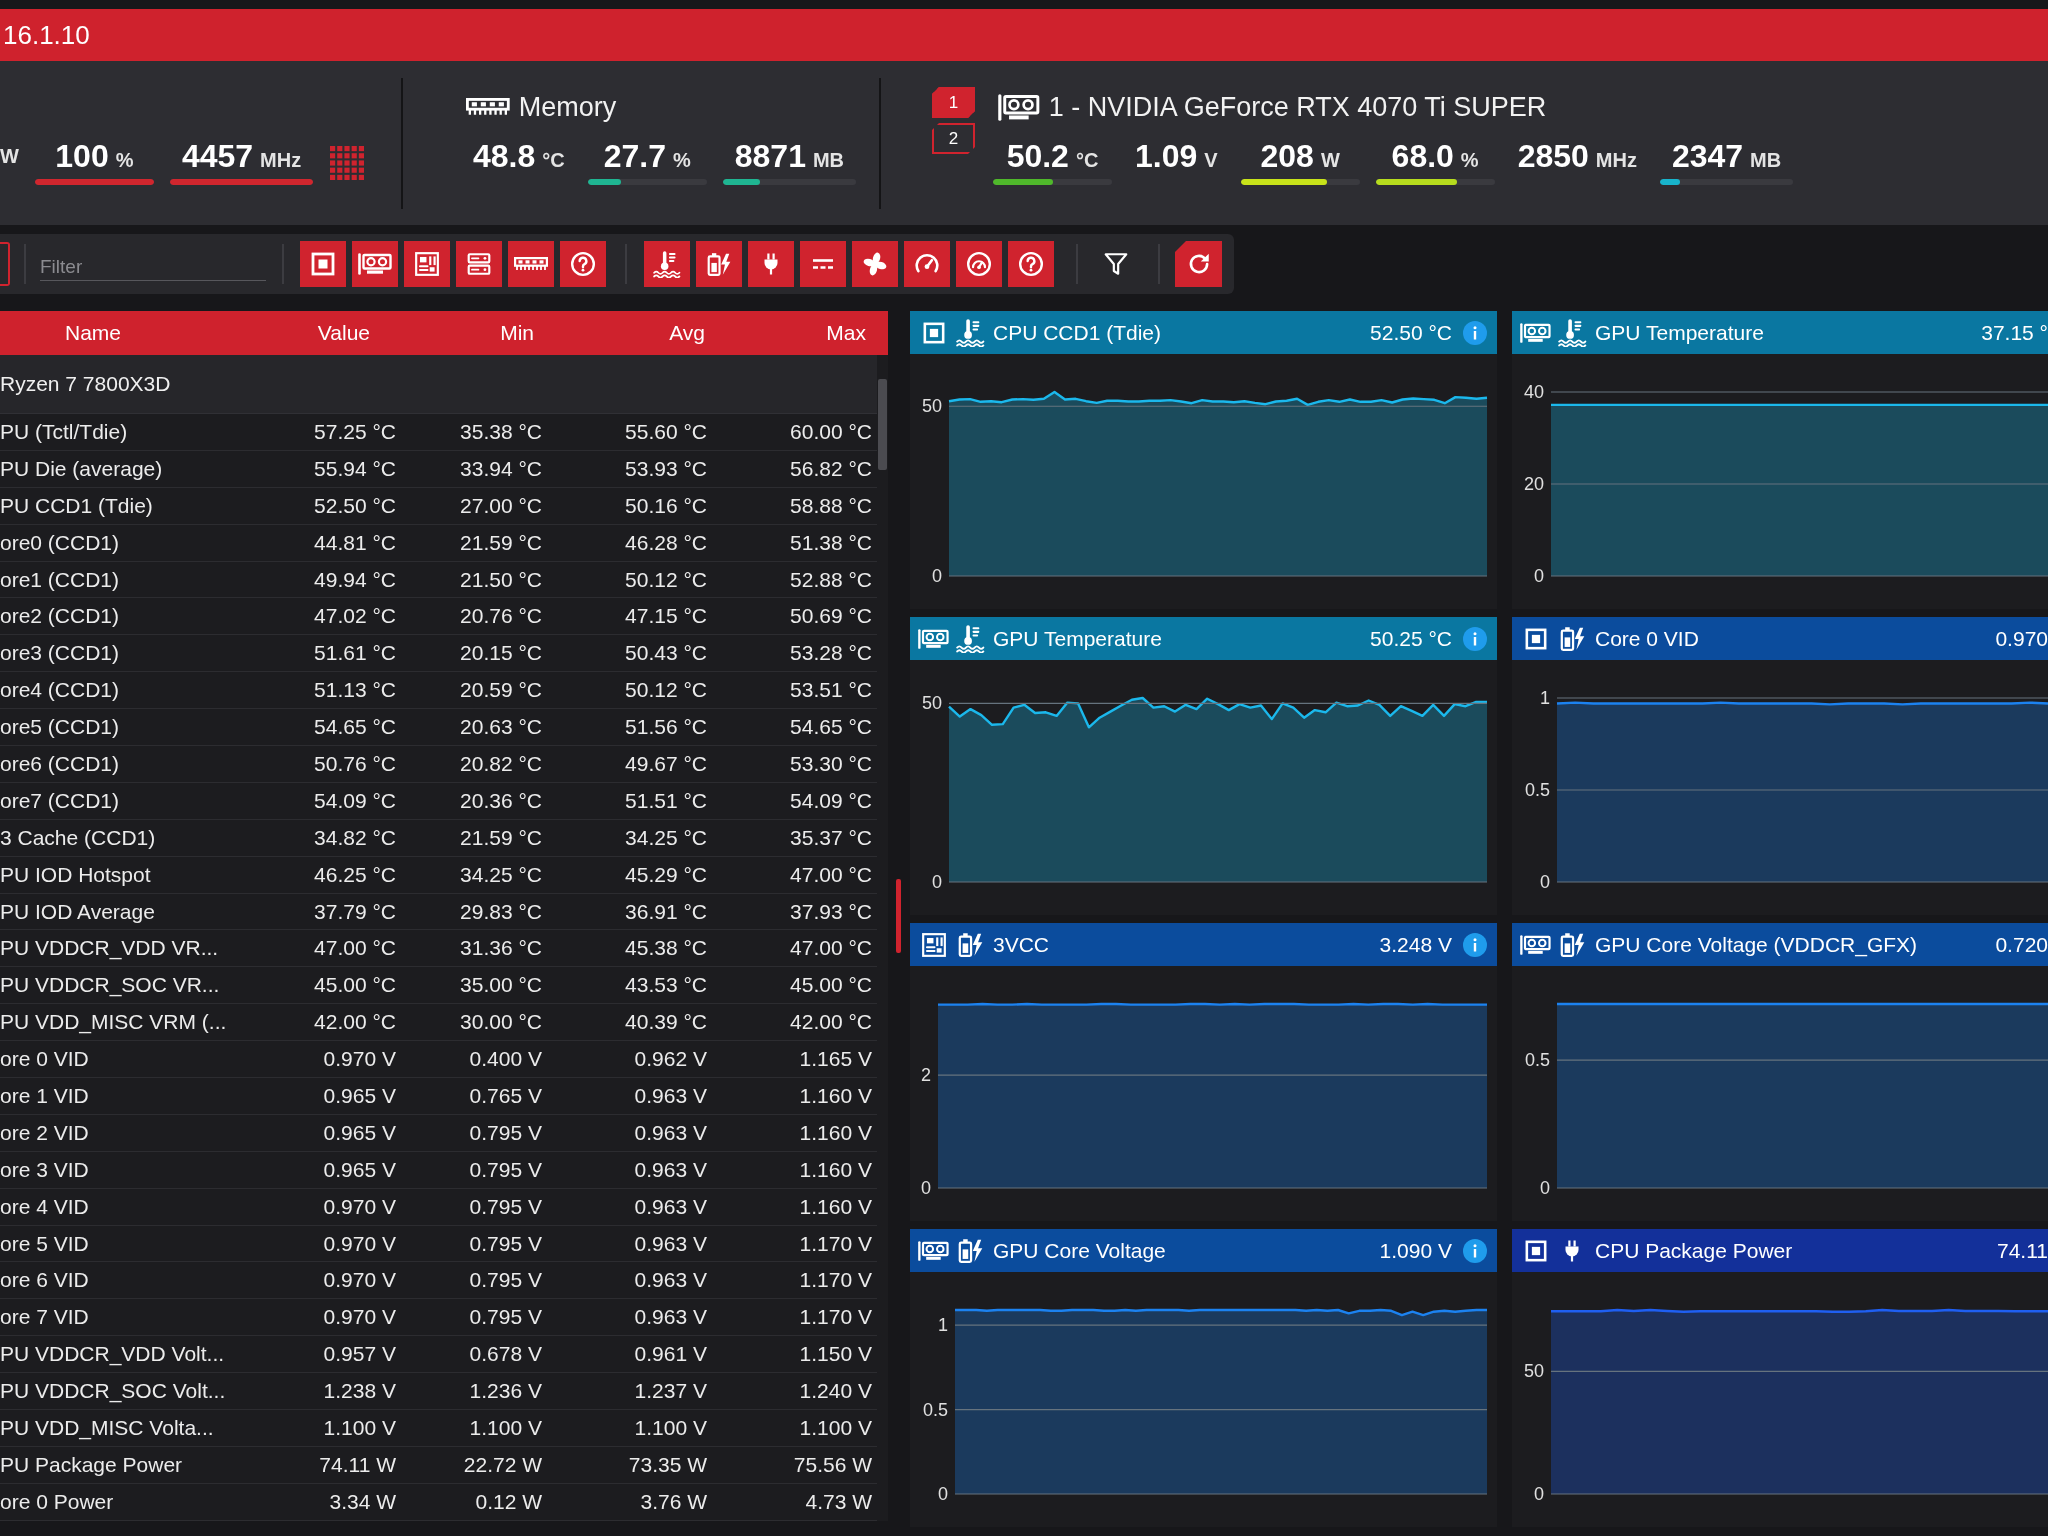  Describe the element at coordinates (831, 690) in the screenshot. I see `table-cell-text: 53.51 °C` at that location.